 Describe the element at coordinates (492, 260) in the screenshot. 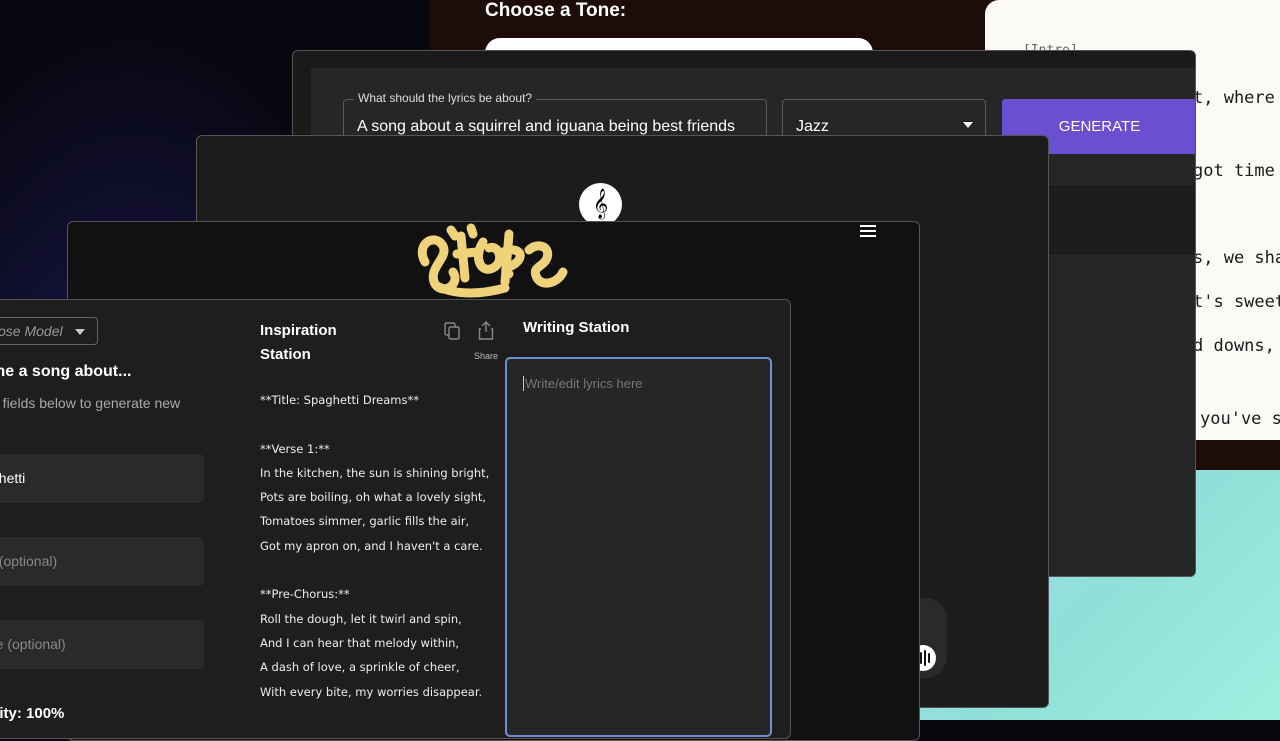

I see `graffiti-logo` at that location.